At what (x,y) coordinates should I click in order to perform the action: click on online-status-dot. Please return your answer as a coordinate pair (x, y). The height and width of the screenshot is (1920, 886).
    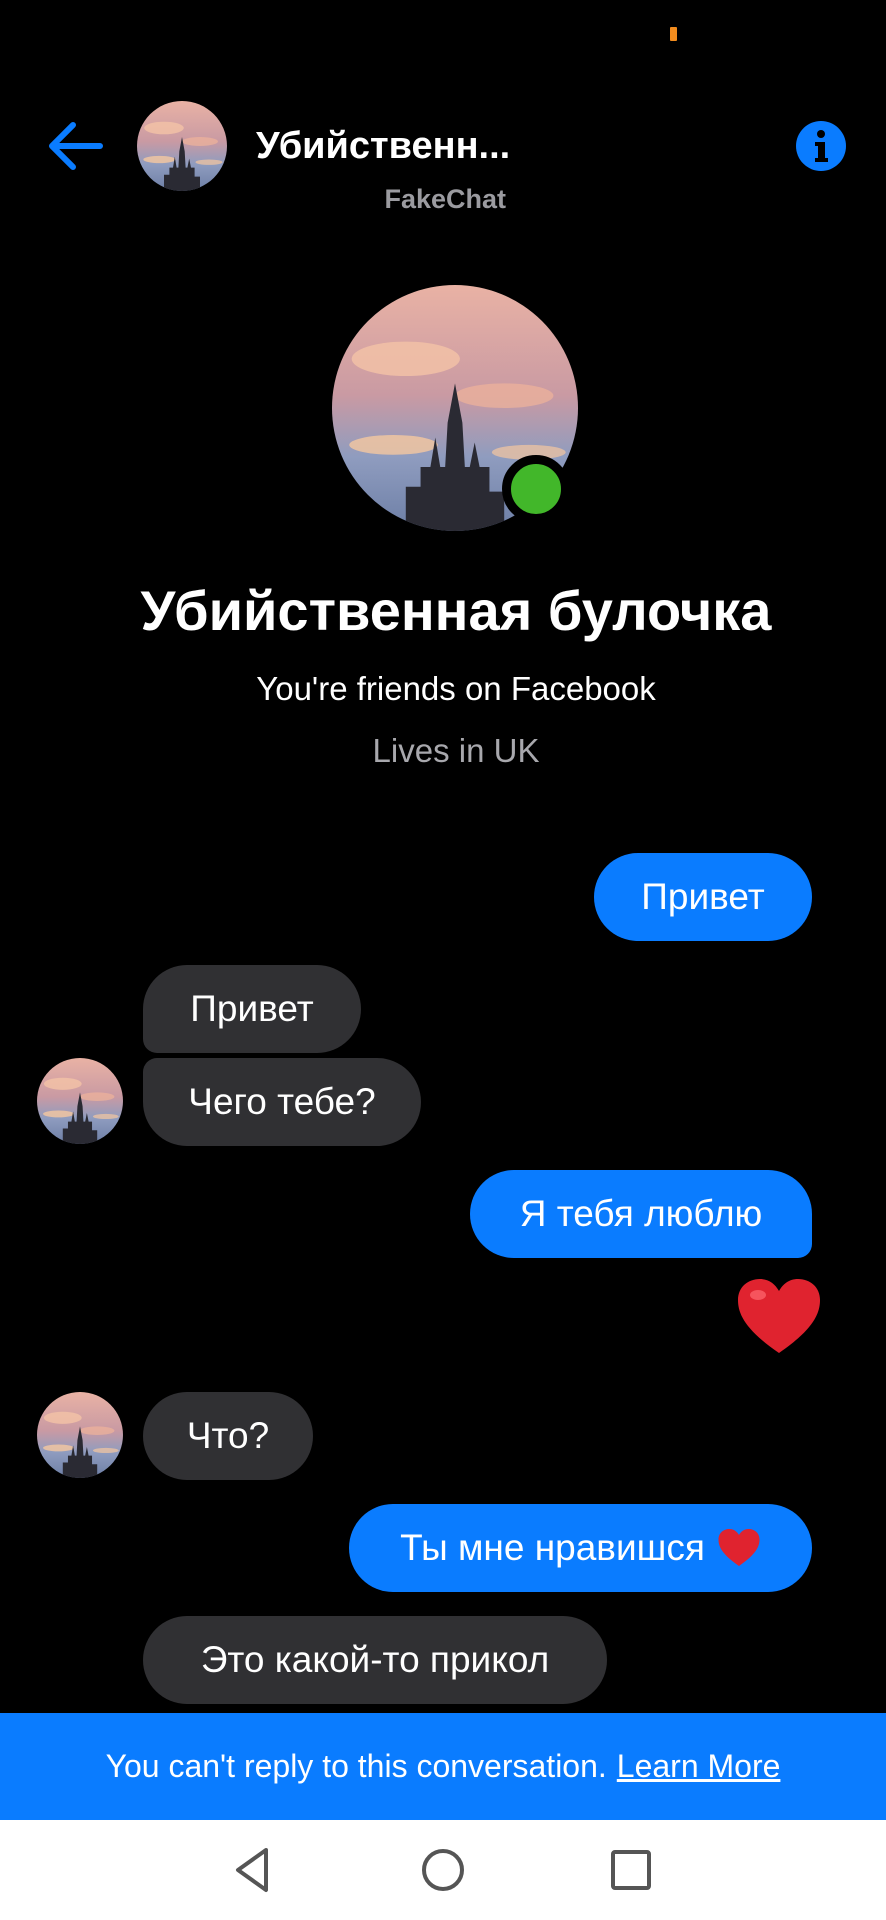
    Looking at the image, I should click on (536, 489).